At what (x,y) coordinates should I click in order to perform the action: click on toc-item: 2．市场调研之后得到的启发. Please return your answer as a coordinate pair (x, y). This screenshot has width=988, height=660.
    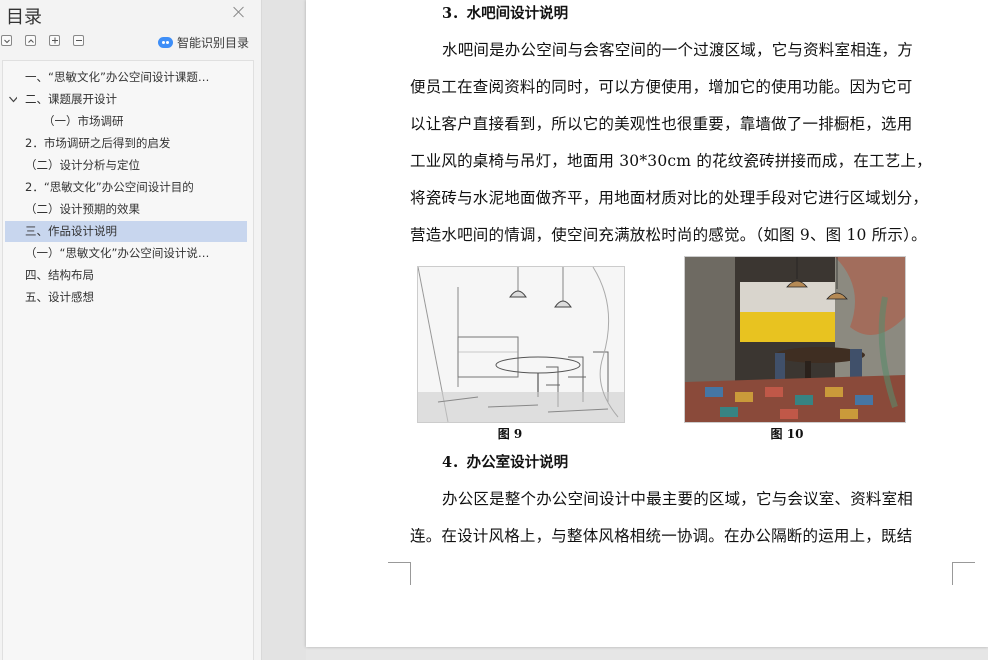
    Looking at the image, I should click on (126, 143).